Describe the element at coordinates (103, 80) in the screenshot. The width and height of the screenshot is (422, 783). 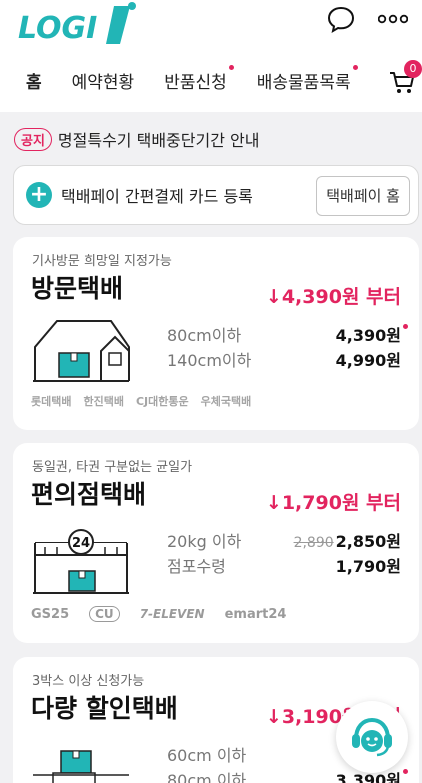
I see `nav-reservations: 예약현황` at that location.